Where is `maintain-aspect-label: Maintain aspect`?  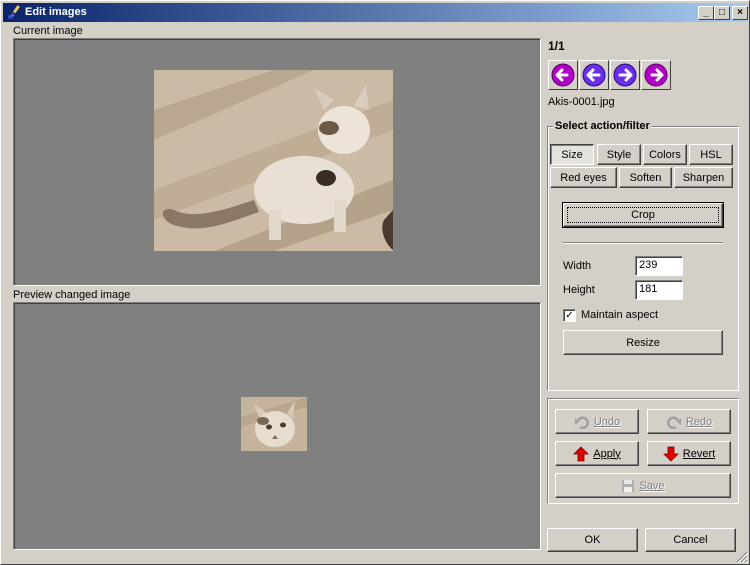 maintain-aspect-label: Maintain aspect is located at coordinates (620, 315).